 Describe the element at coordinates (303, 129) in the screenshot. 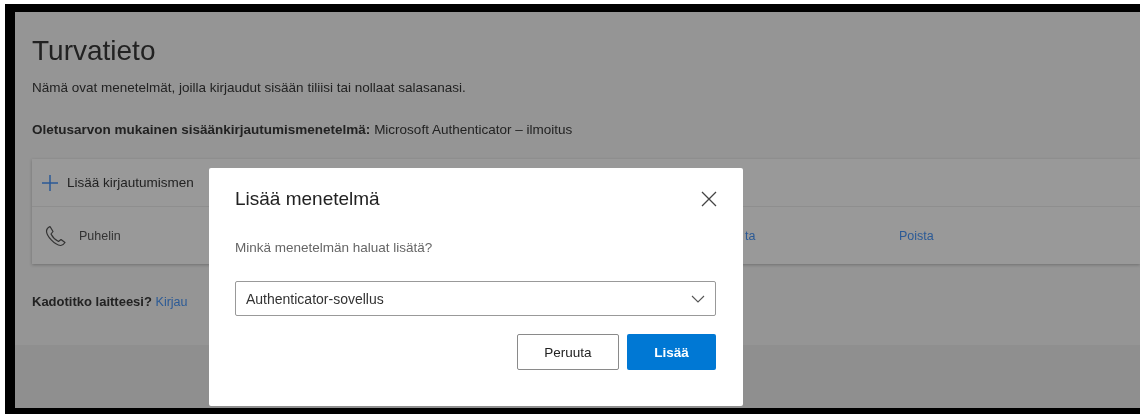

I see `default-method-text: Oletusarvon mukainen sisäänkirjautumismenetelmä: Microsoft Authenticator – ilmoitus` at that location.